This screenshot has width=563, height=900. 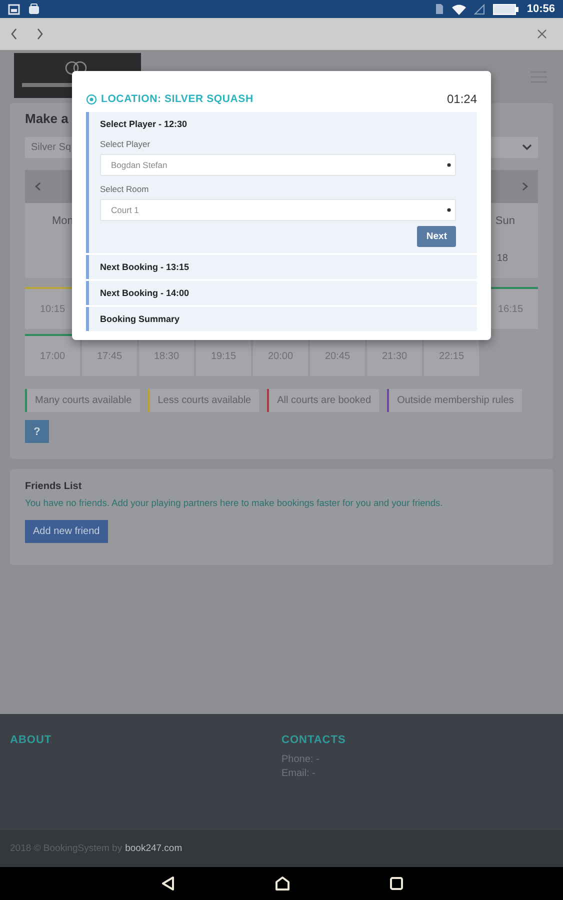 I want to click on section-heading: Next Booking - 14:00, so click(x=145, y=293).